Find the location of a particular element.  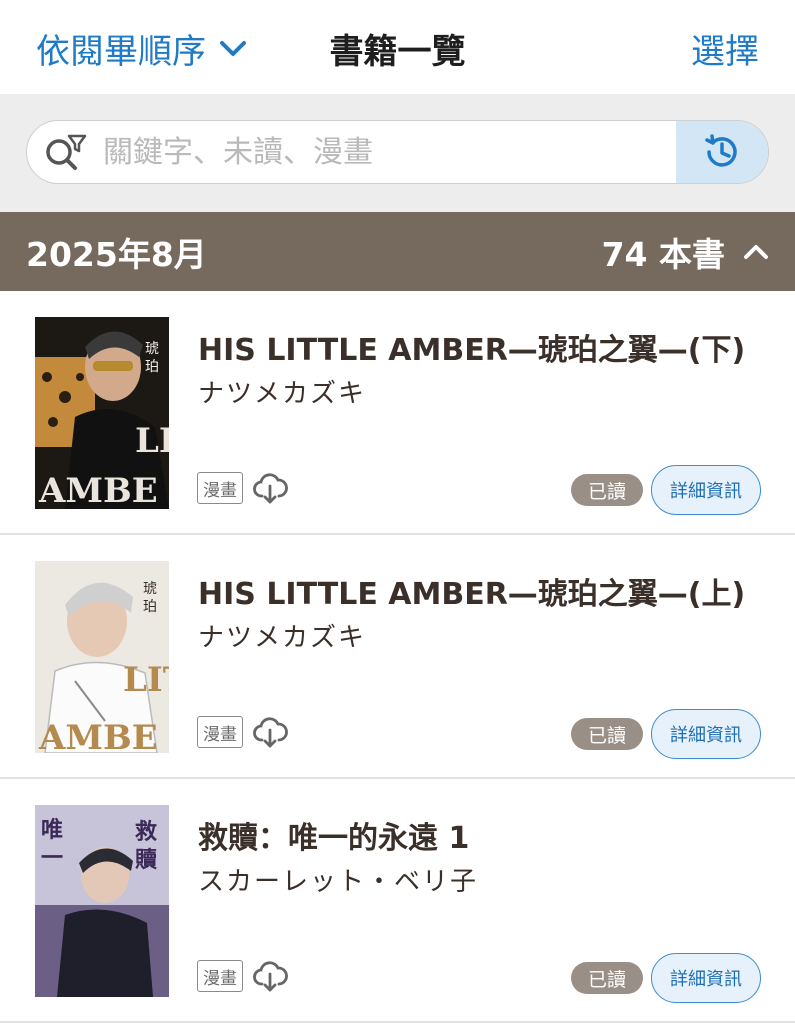

history-icon is located at coordinates (721, 150).